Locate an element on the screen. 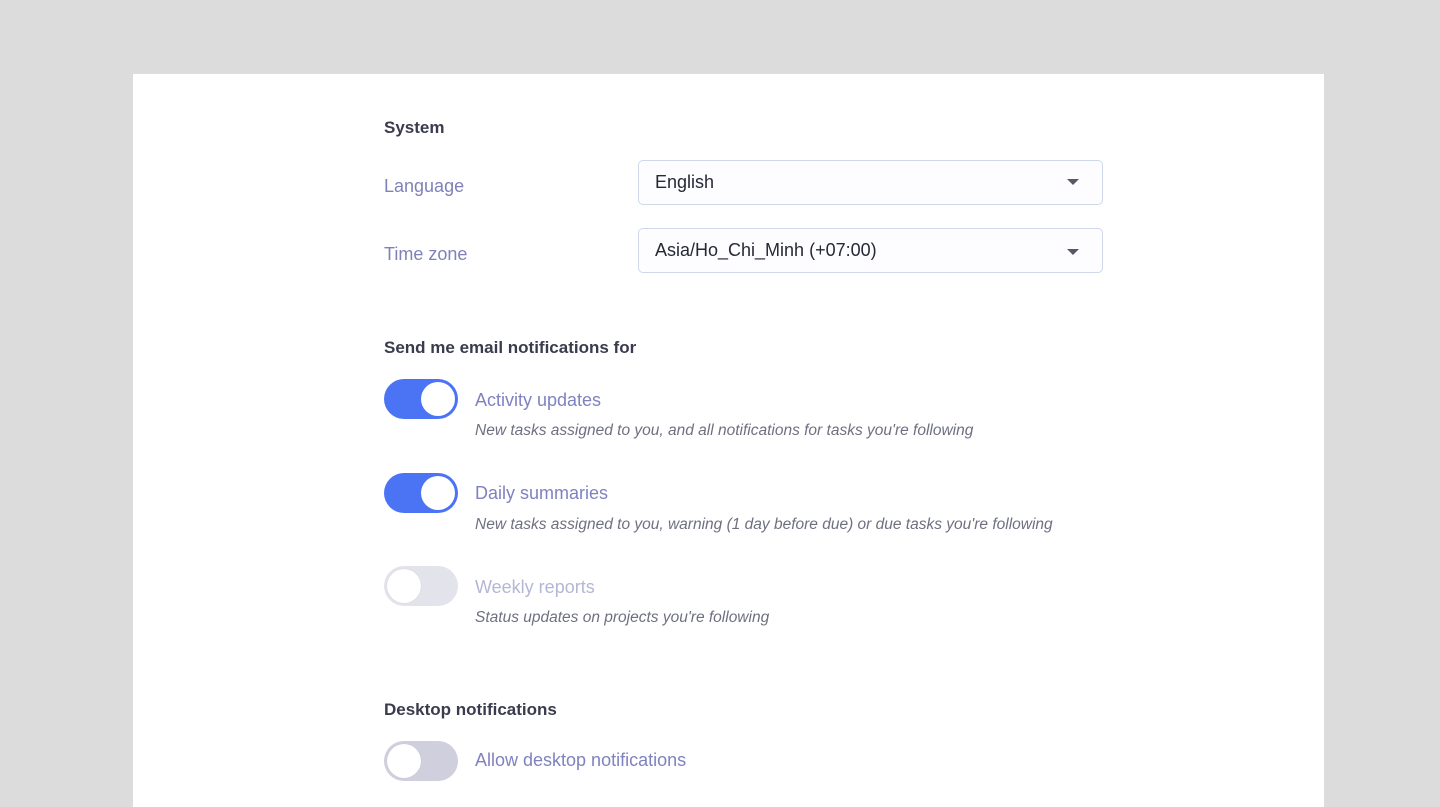 Image resolution: width=1440 pixels, height=807 pixels. weekly-reports-toggle is located at coordinates (421, 586).